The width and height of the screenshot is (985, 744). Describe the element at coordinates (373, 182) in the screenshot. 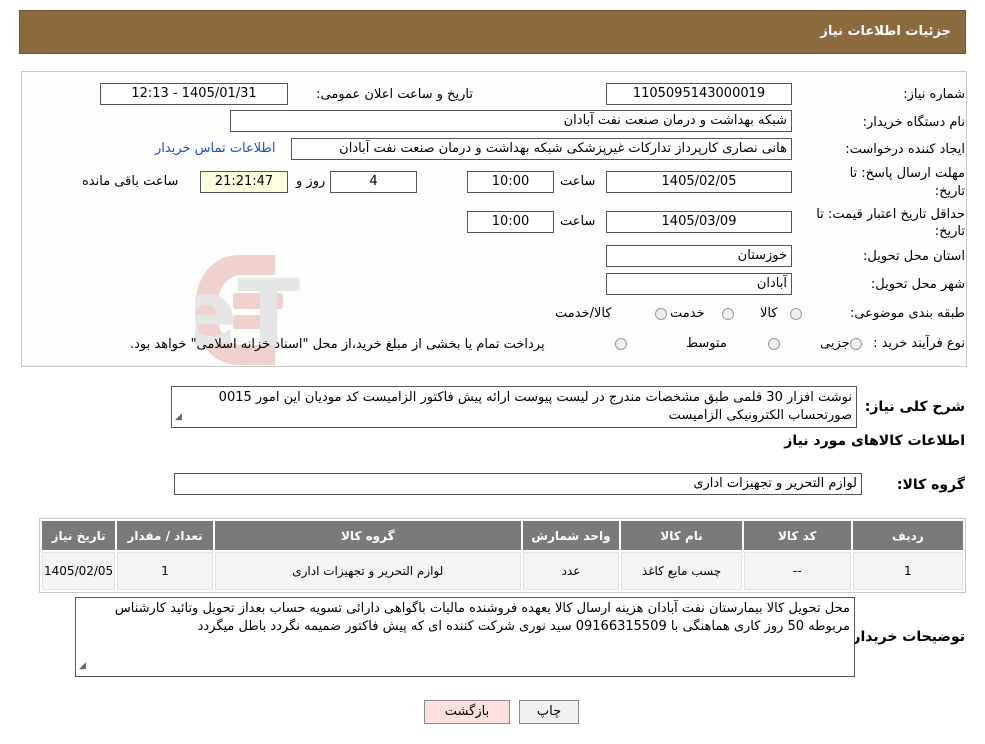

I see `days-remaining-field: 4` at that location.